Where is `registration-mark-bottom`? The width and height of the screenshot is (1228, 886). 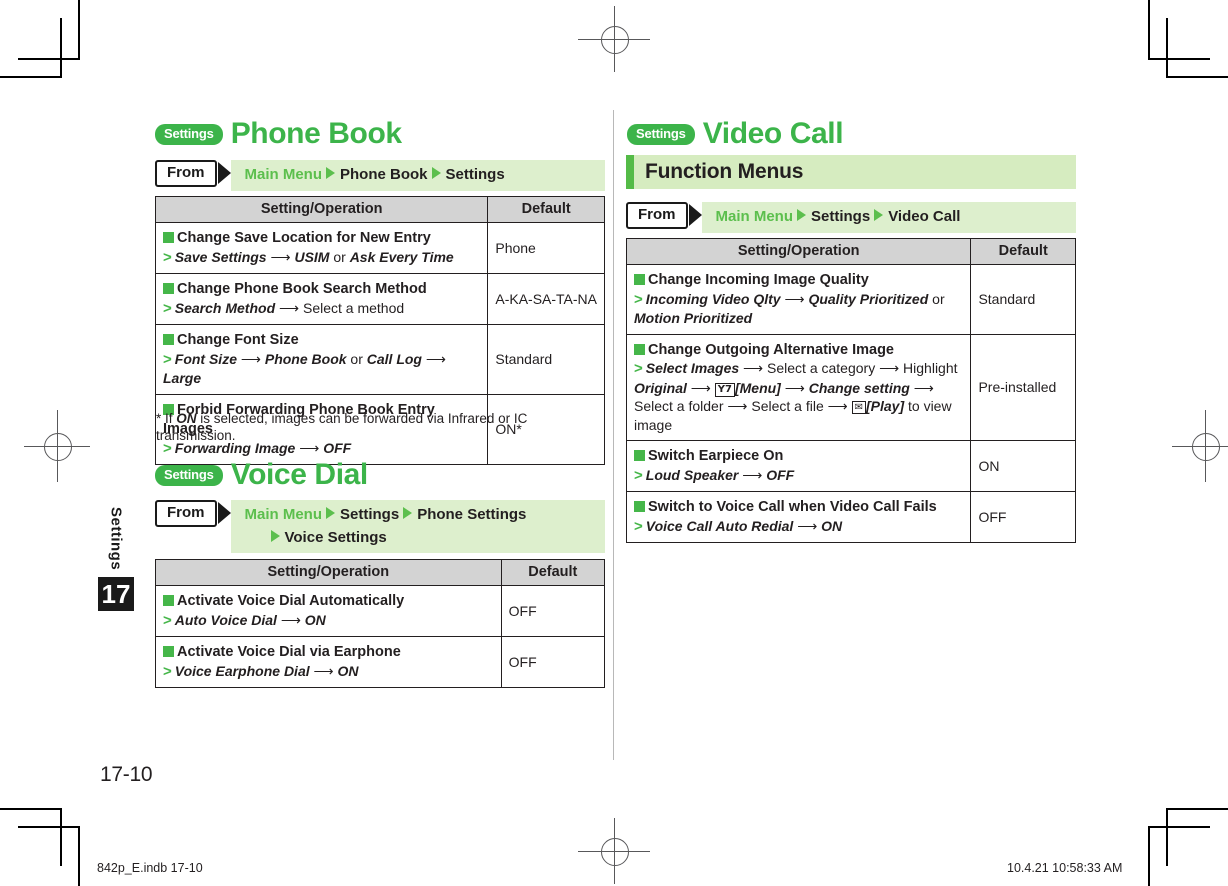
registration-mark-bottom is located at coordinates (614, 851).